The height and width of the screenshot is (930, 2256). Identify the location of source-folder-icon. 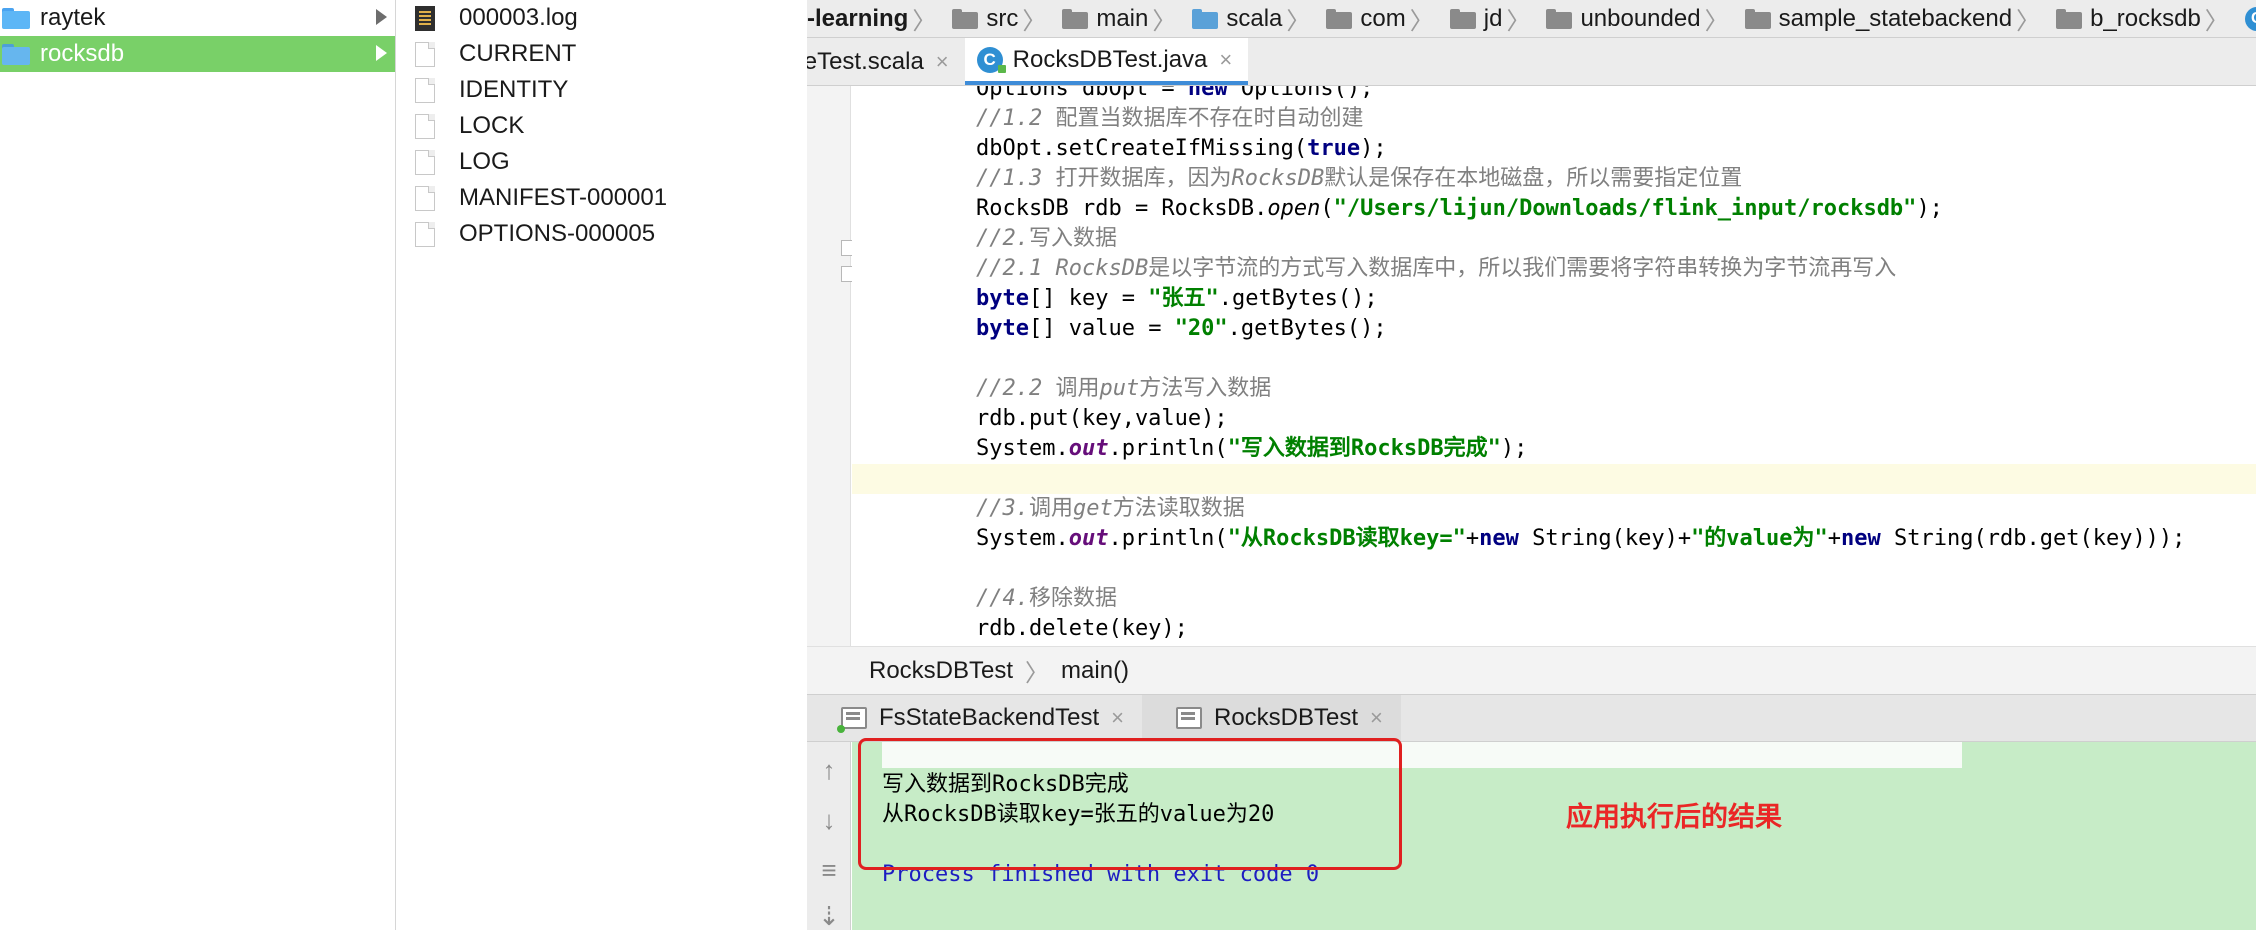
(1205, 18).